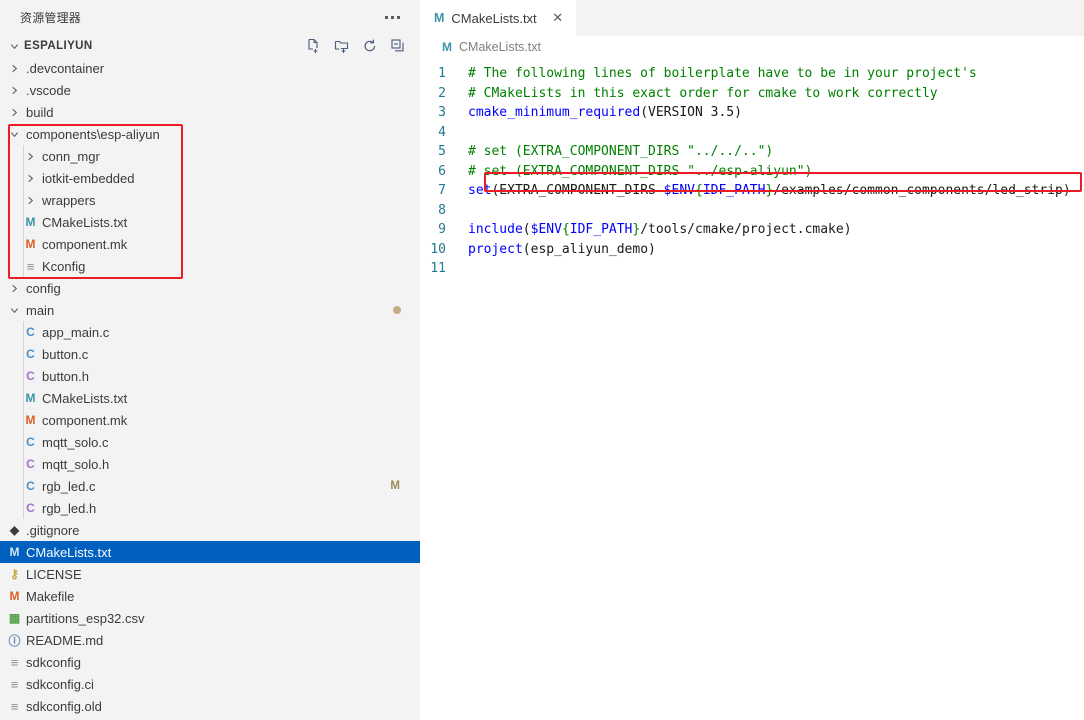 This screenshot has width=1084, height=720. What do you see at coordinates (356, 46) in the screenshot?
I see `explorer-actions` at bounding box center [356, 46].